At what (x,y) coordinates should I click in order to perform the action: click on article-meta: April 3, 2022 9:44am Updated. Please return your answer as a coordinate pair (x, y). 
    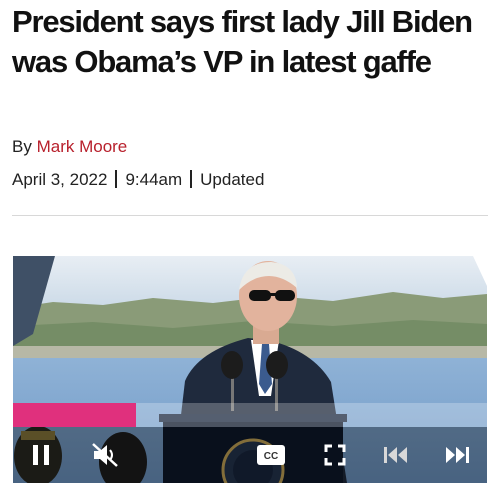
    Looking at the image, I should click on (138, 180).